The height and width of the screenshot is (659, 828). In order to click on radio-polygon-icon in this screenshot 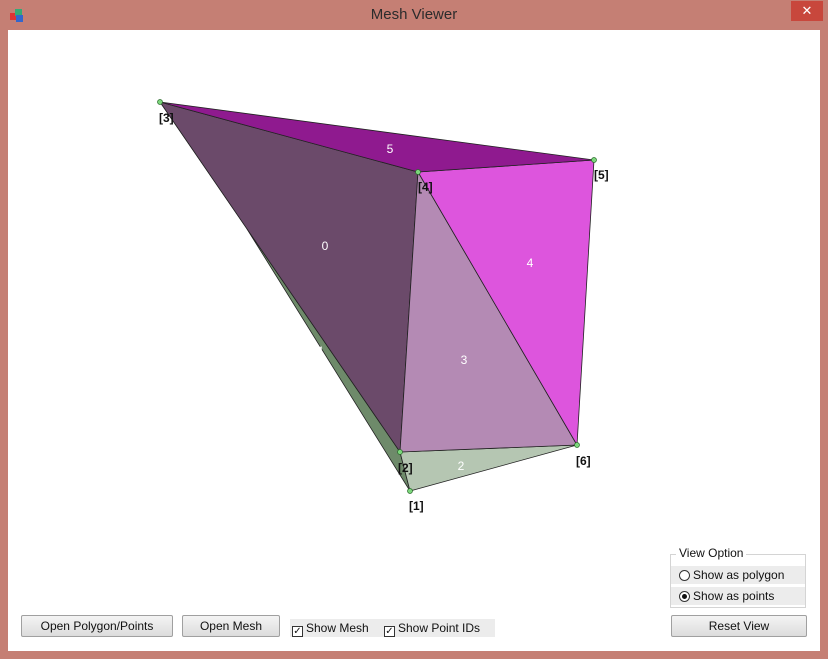, I will do `click(684, 575)`.